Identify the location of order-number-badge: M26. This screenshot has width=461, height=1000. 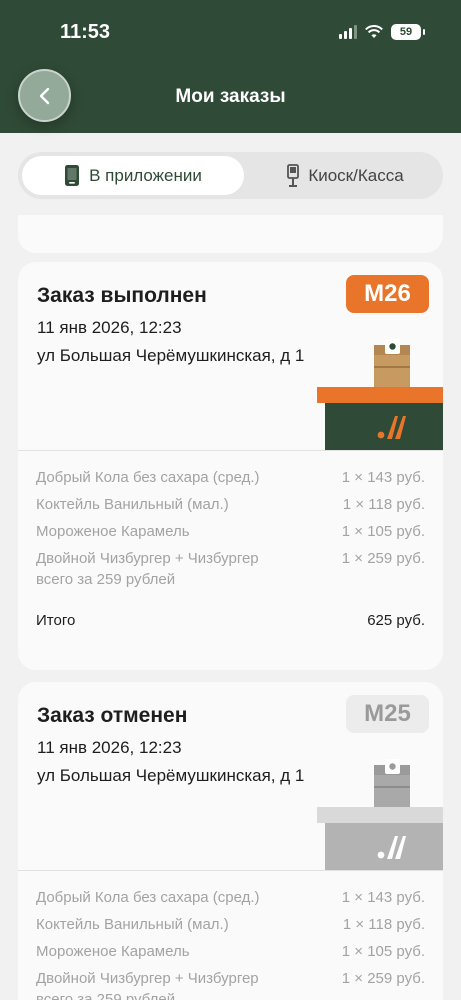
(387, 294).